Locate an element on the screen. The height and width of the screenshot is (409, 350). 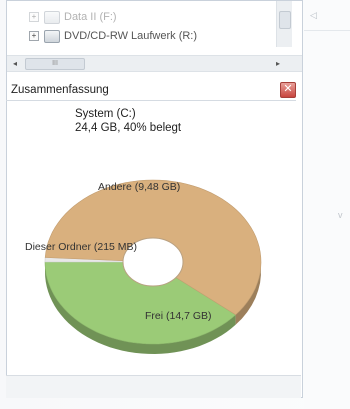
tree-item-data-drive: + Data II (F:) is located at coordinates (73, 17).